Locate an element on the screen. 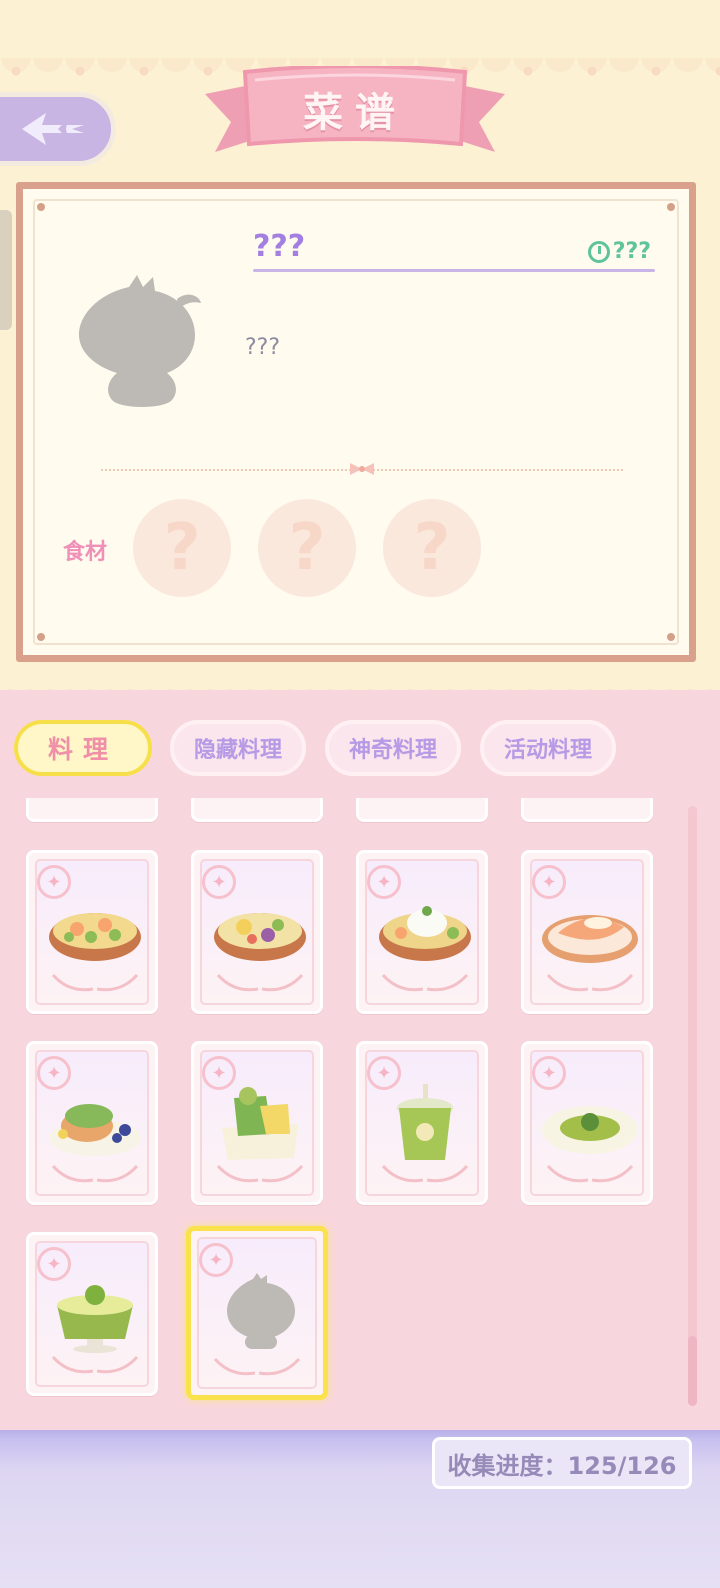 Image resolution: width=720 pixels, height=1588 pixels. dish-name: ??? is located at coordinates (279, 246).